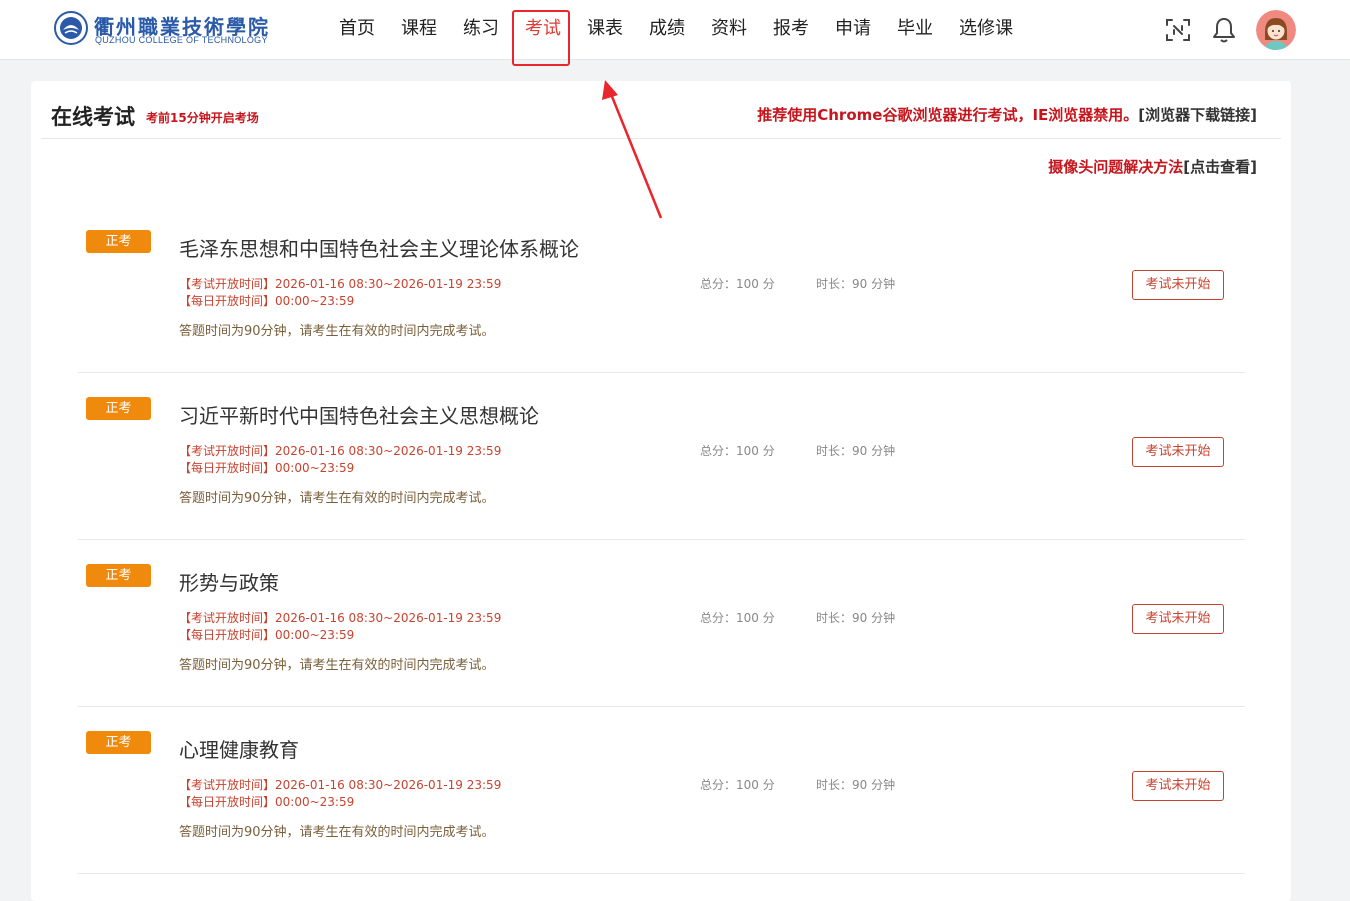  I want to click on nav-label: 毕业, so click(915, 28).